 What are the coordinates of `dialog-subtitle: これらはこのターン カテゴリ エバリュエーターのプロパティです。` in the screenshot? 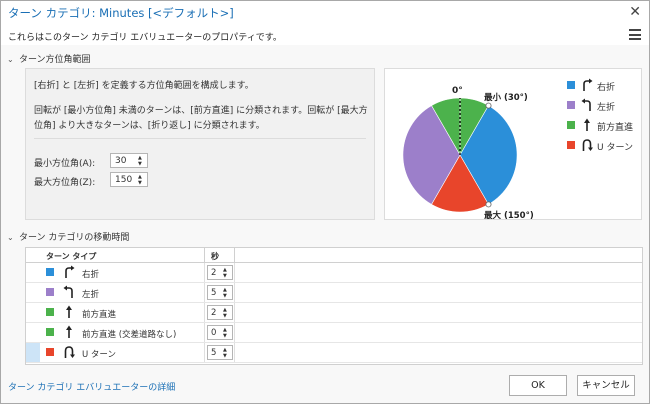 It's located at (145, 38).